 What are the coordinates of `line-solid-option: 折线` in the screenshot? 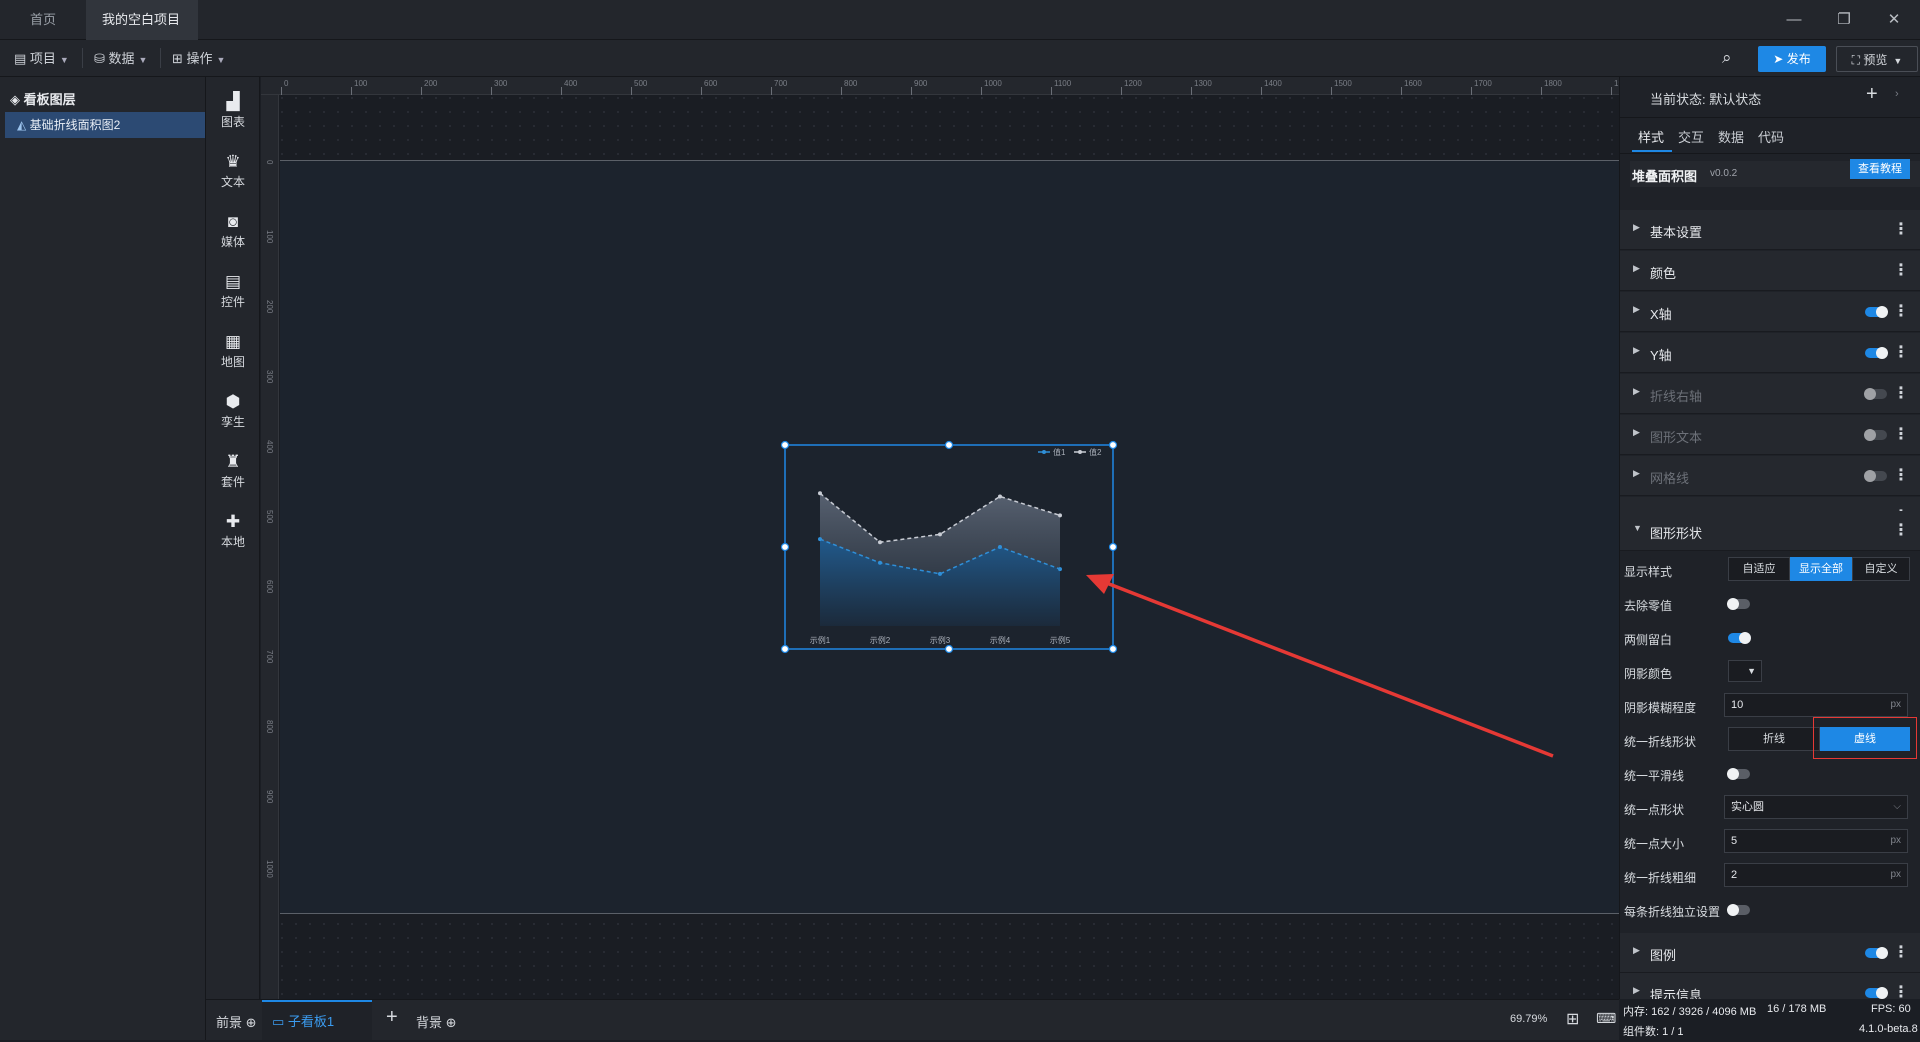 It's located at (1774, 739).